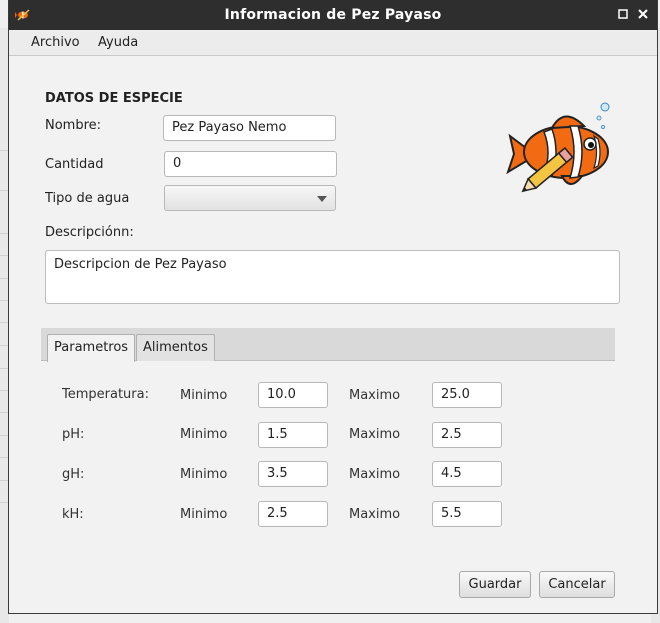  Describe the element at coordinates (114, 98) in the screenshot. I see `section-title: DATOS DE ESPECIE` at that location.